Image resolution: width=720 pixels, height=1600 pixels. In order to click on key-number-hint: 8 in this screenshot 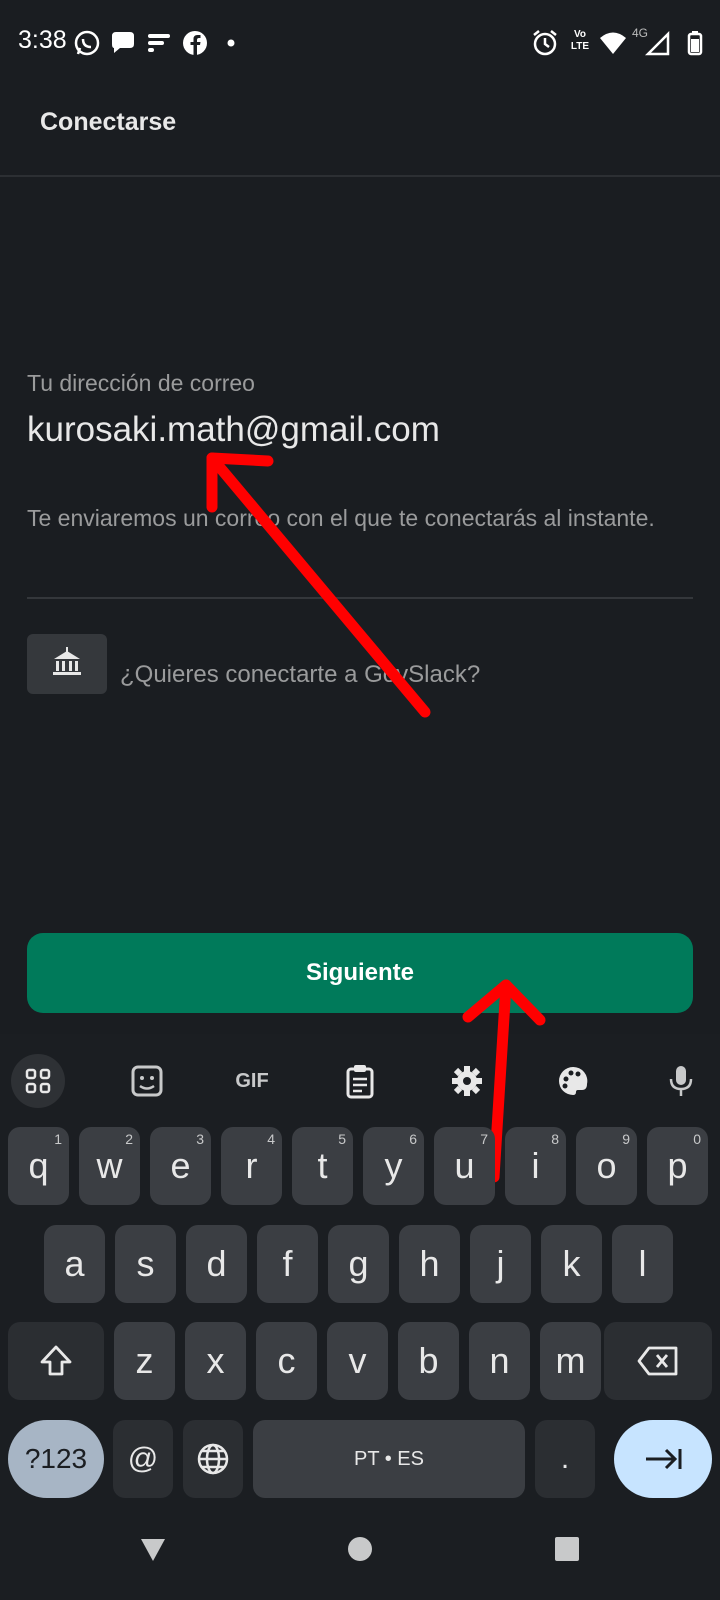, I will do `click(555, 1139)`.